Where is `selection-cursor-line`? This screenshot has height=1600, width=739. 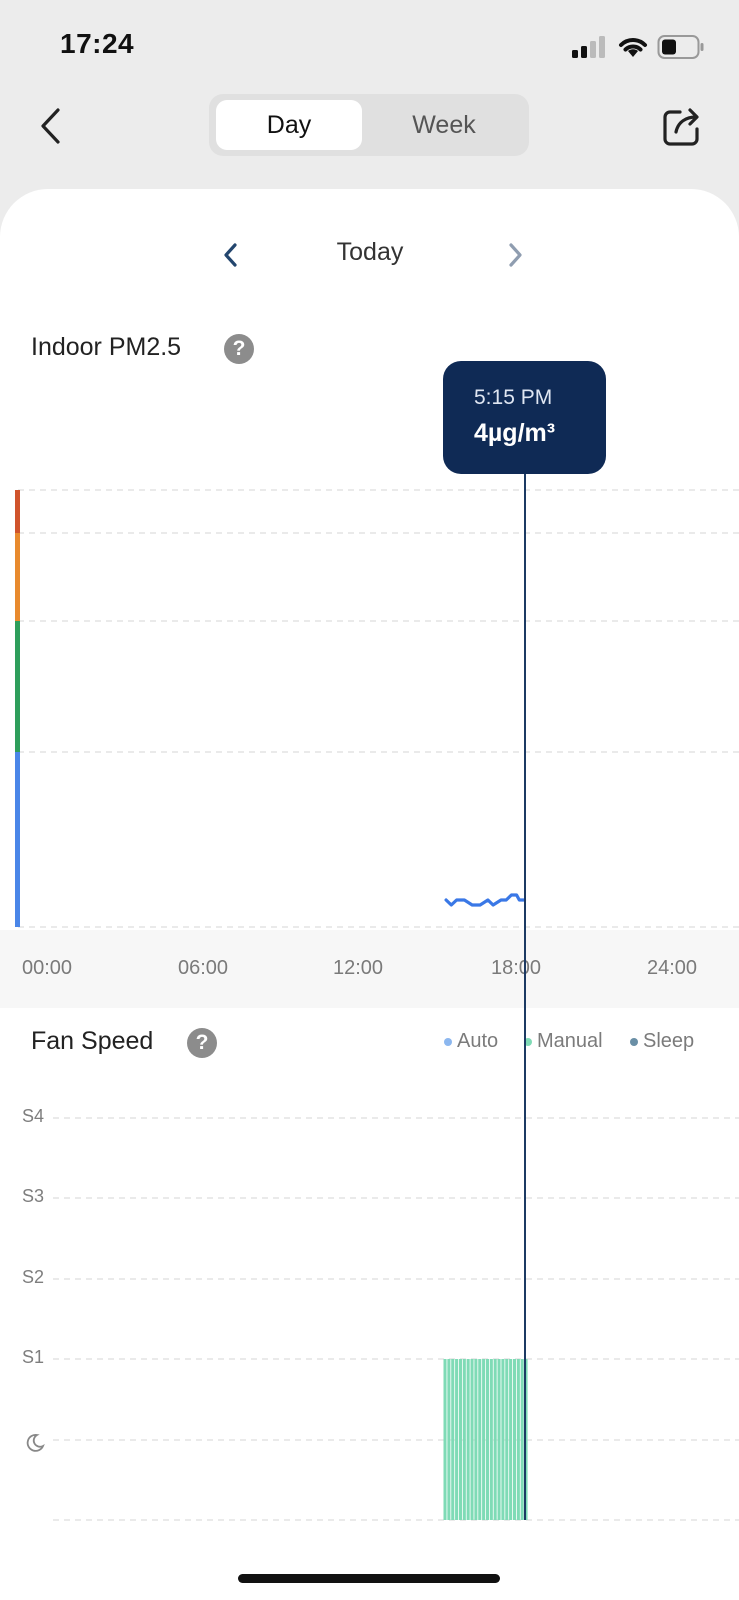
selection-cursor-line is located at coordinates (525, 997).